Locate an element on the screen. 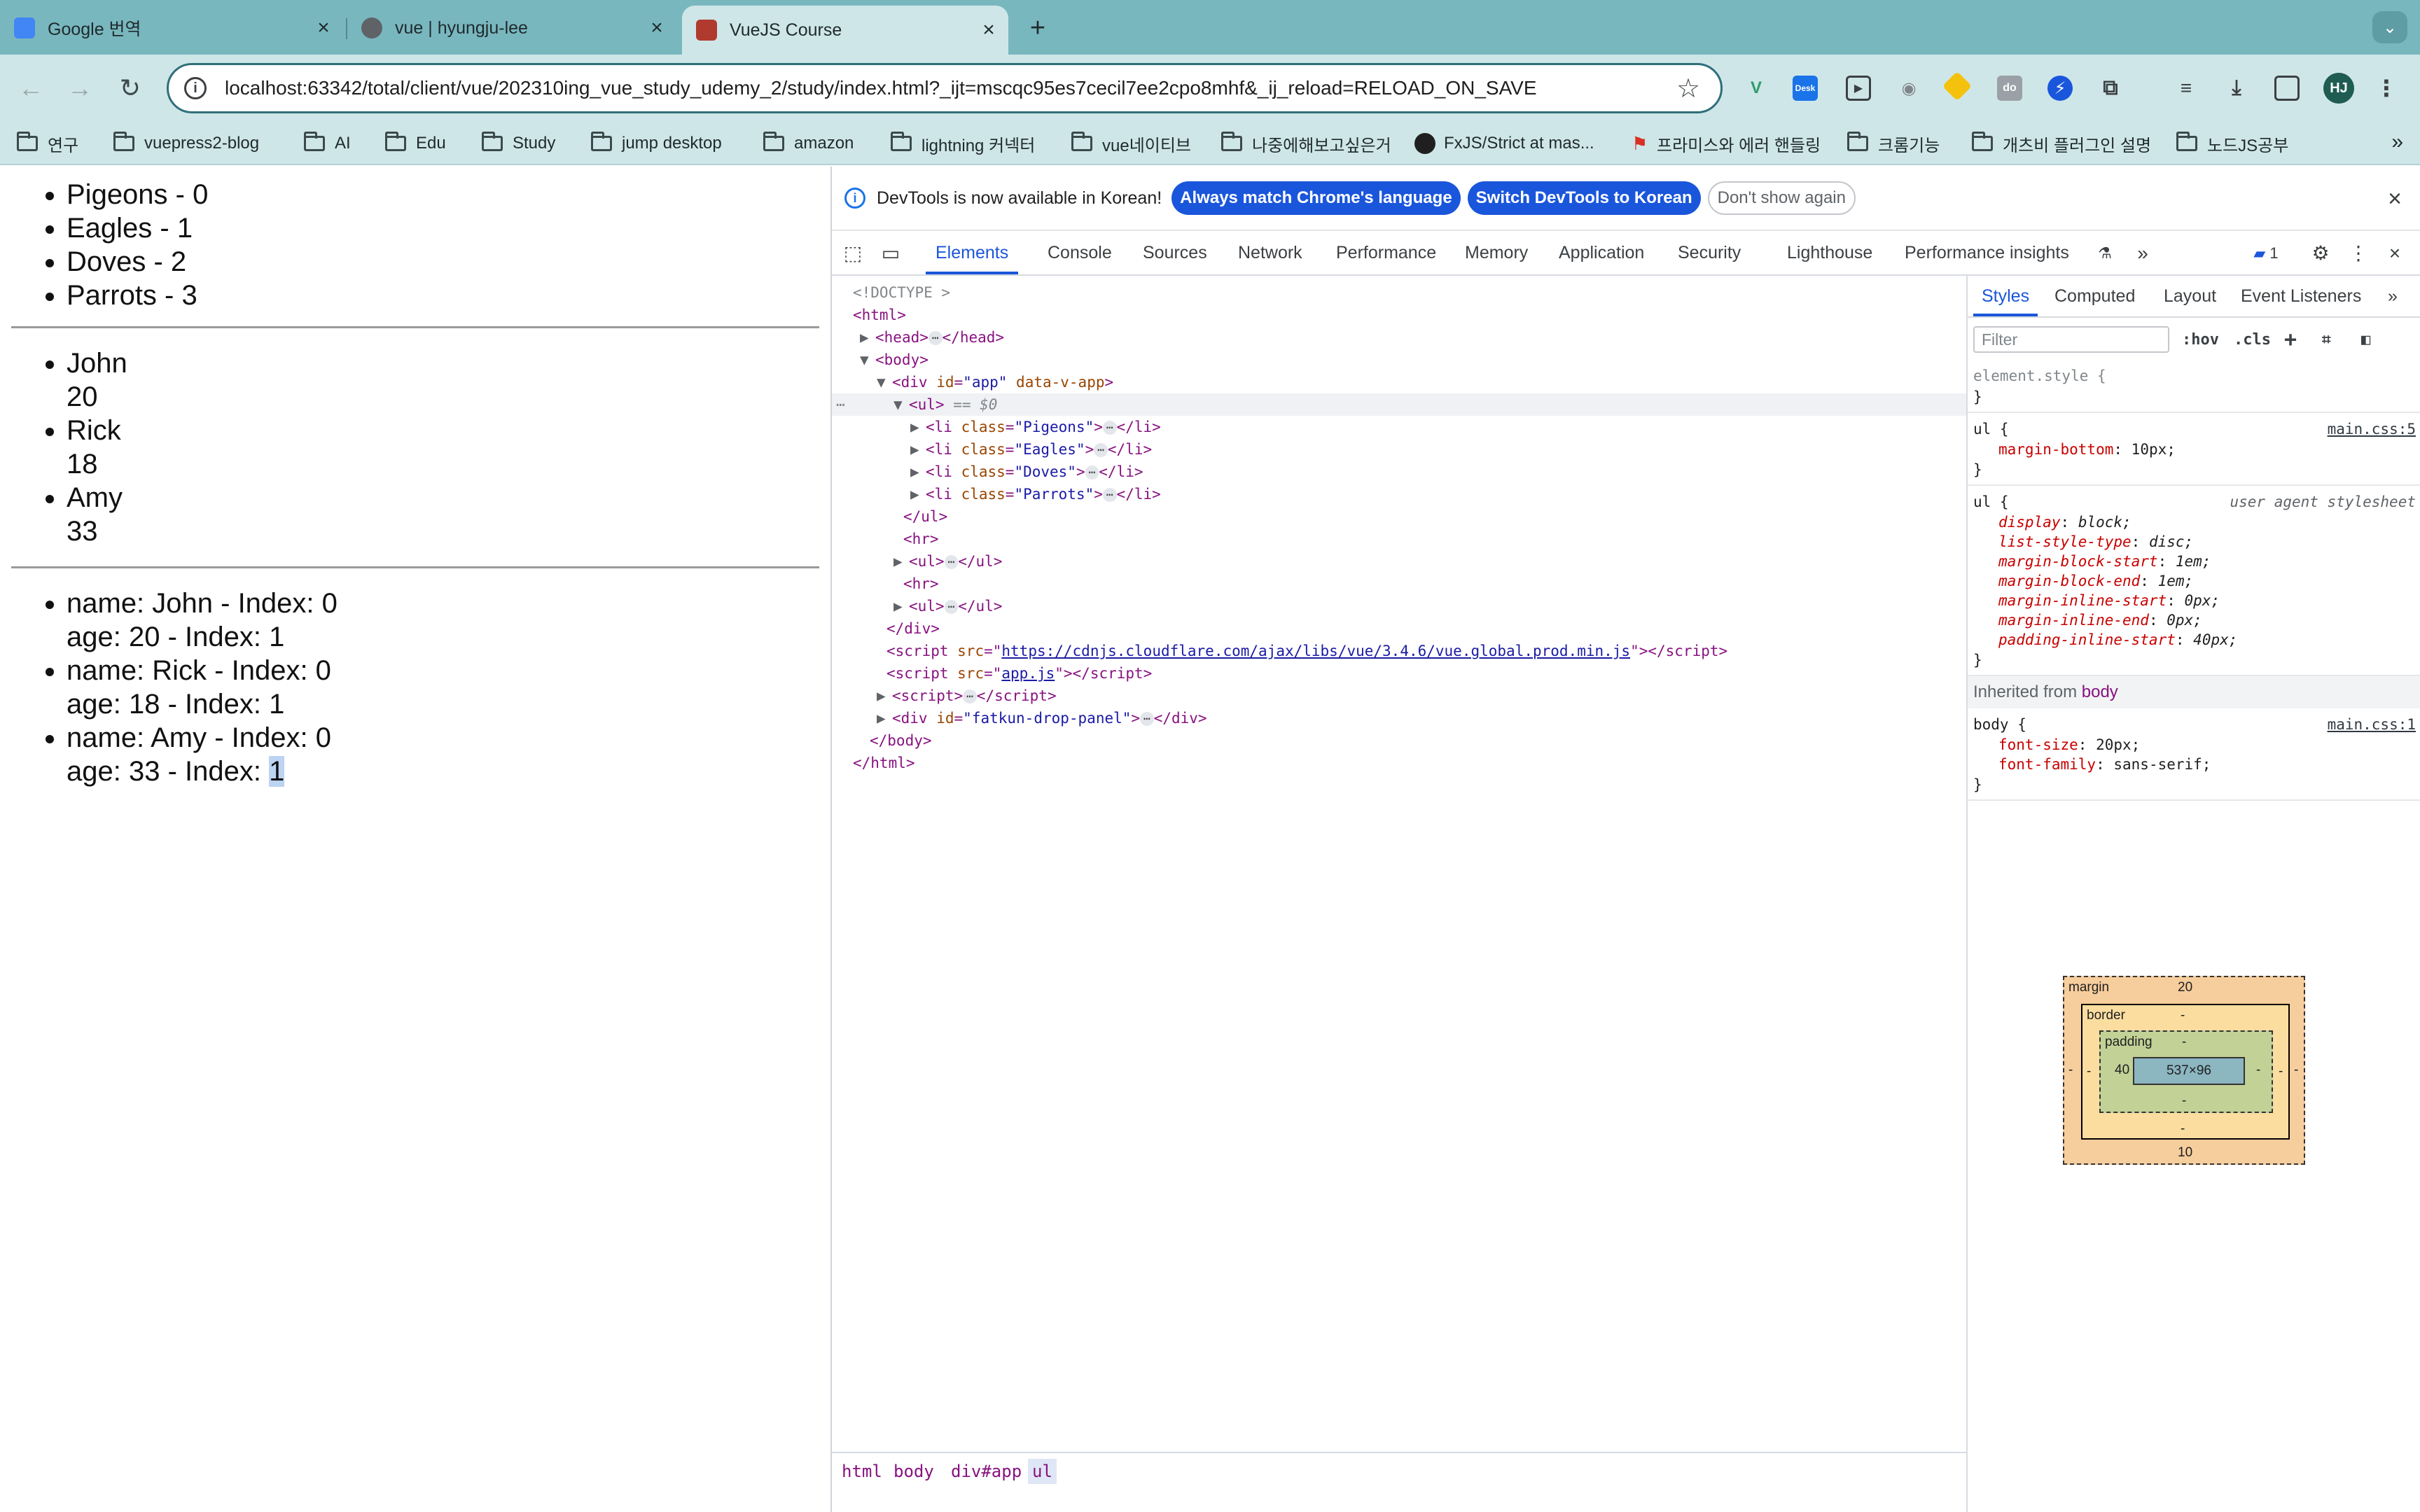 The image size is (2420, 1512). caret-down-icon: ▼ is located at coordinates (901, 404).